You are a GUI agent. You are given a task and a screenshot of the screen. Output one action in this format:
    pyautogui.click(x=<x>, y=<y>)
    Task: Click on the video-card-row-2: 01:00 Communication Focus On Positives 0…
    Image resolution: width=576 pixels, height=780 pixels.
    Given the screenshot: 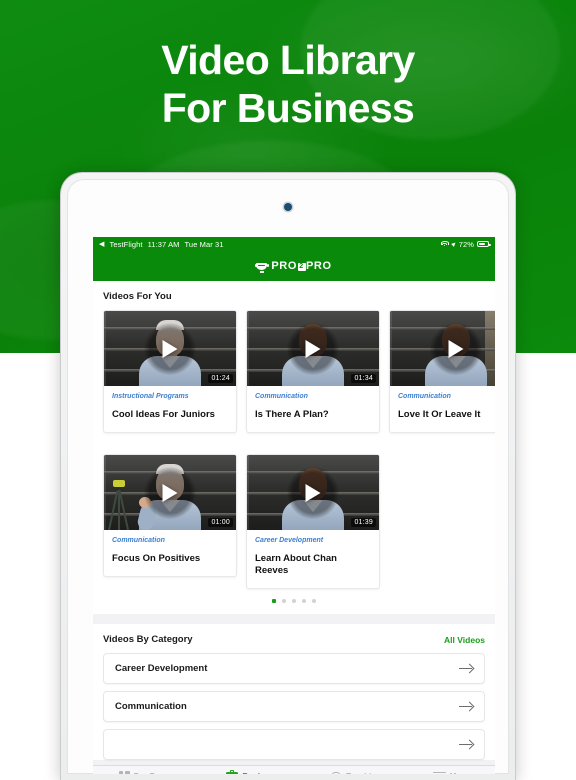 What is the action you would take?
    pyautogui.click(x=294, y=521)
    